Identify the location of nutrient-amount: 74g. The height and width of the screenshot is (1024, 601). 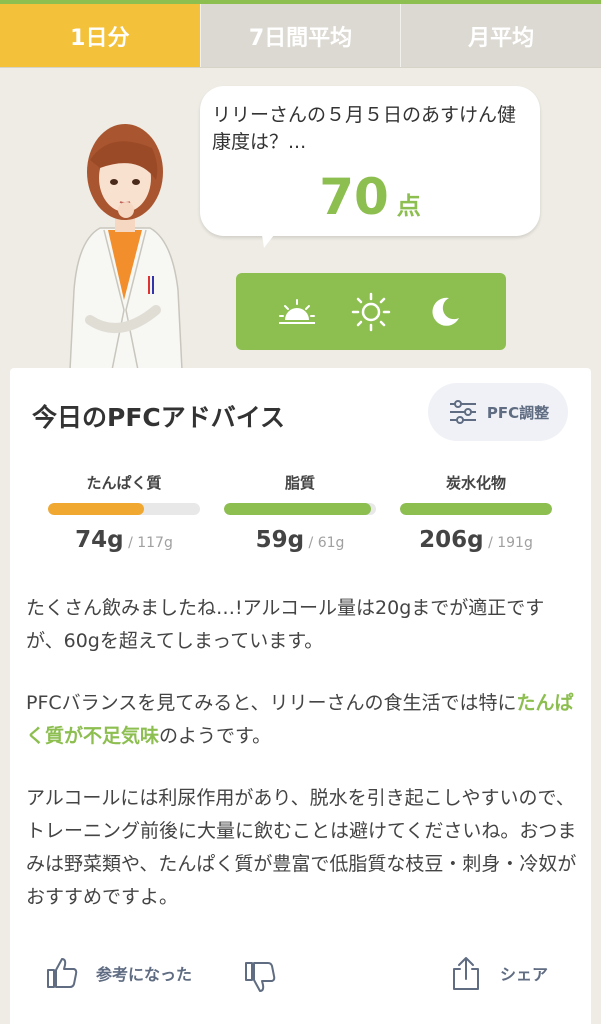
(99, 540).